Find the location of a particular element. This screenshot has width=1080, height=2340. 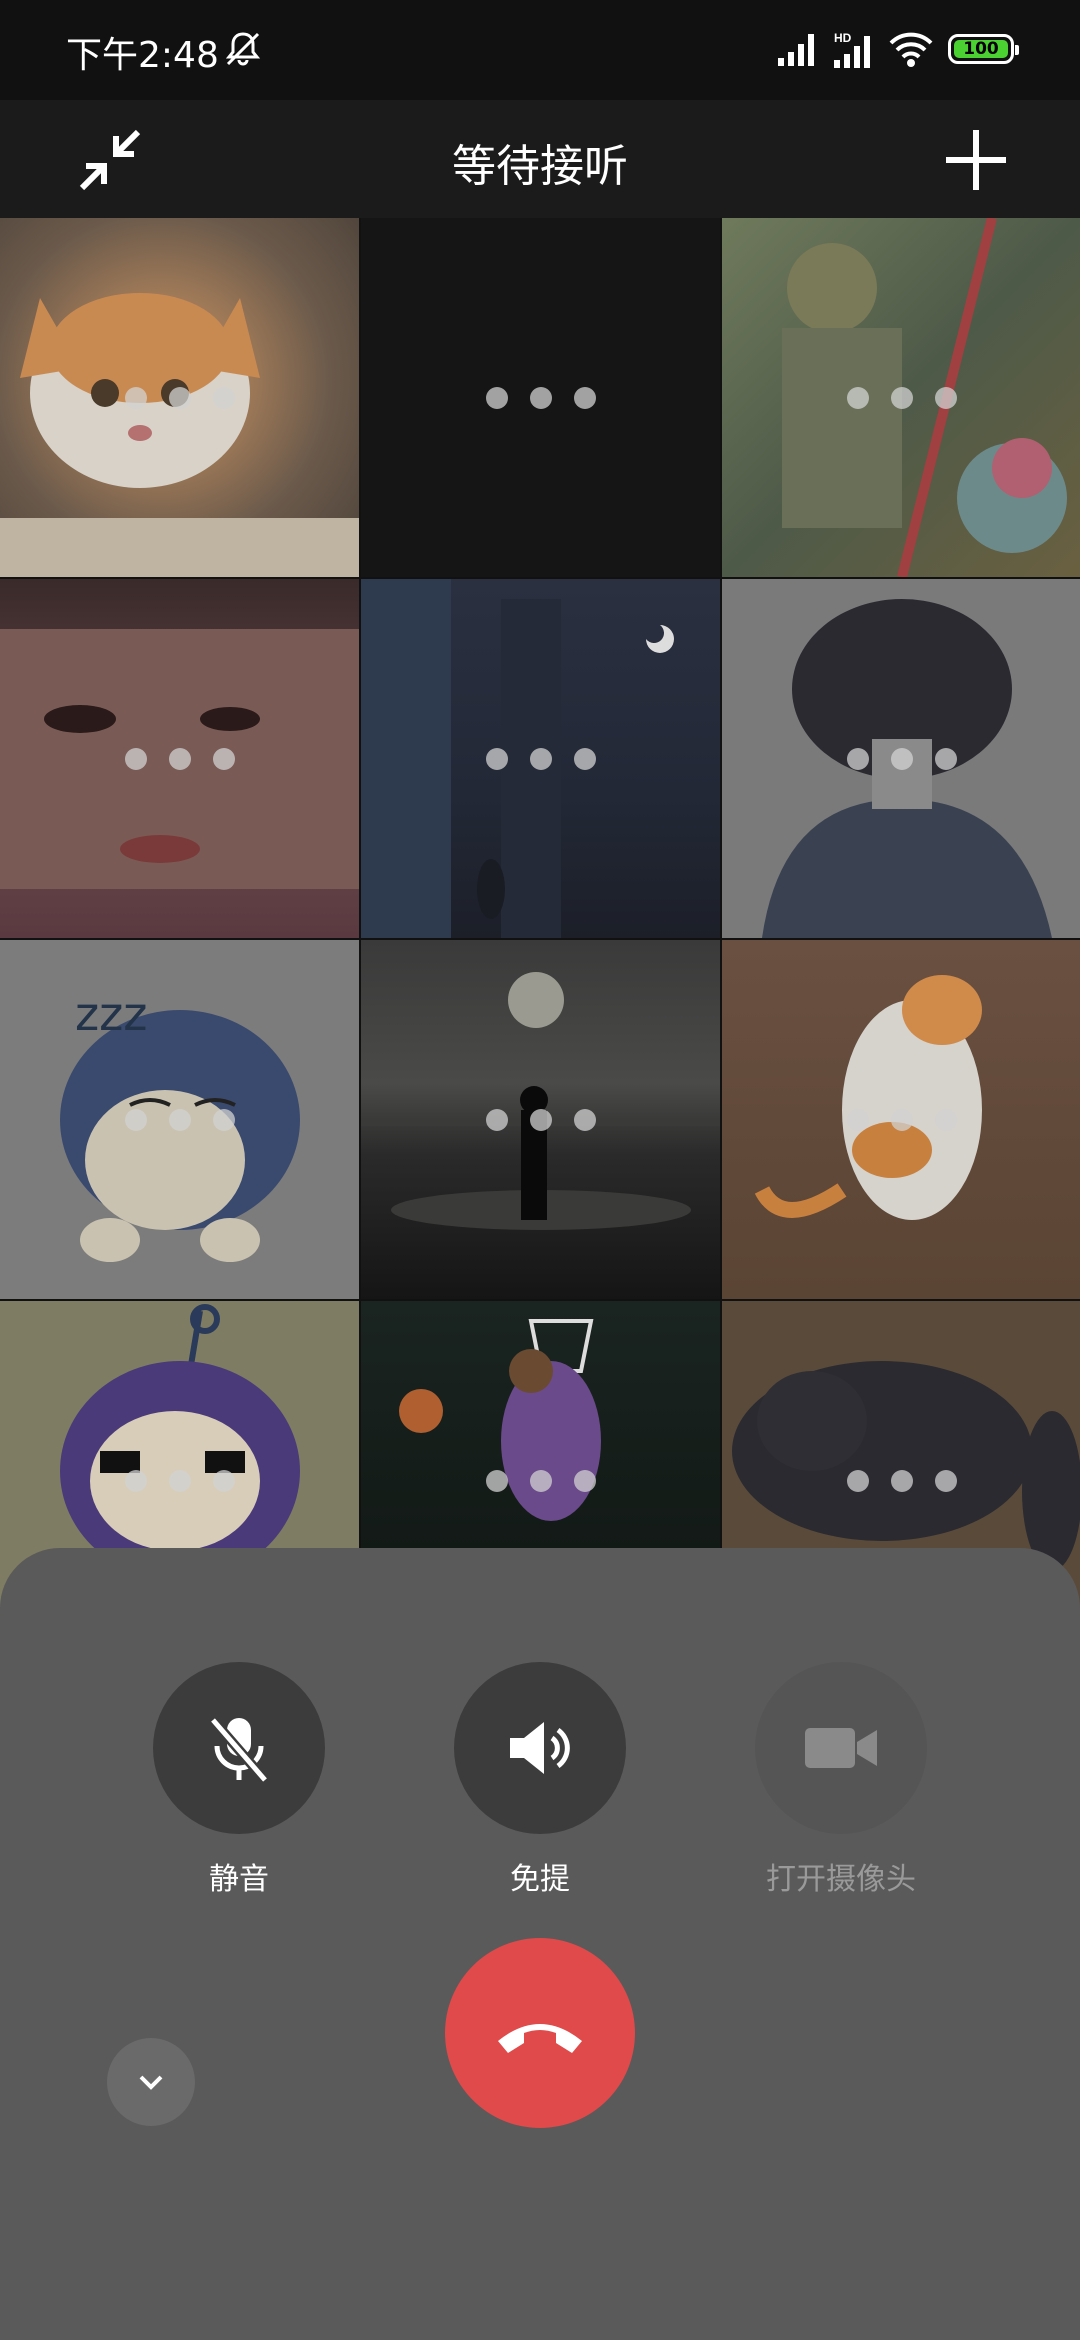

collapse-button is located at coordinates (151, 2082).